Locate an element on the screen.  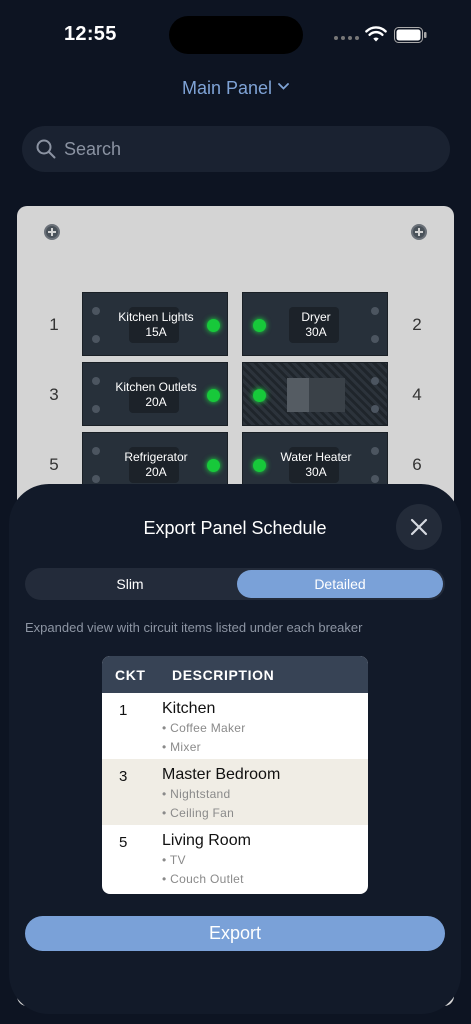
circuit-number: 5 is located at coordinates (54, 464).